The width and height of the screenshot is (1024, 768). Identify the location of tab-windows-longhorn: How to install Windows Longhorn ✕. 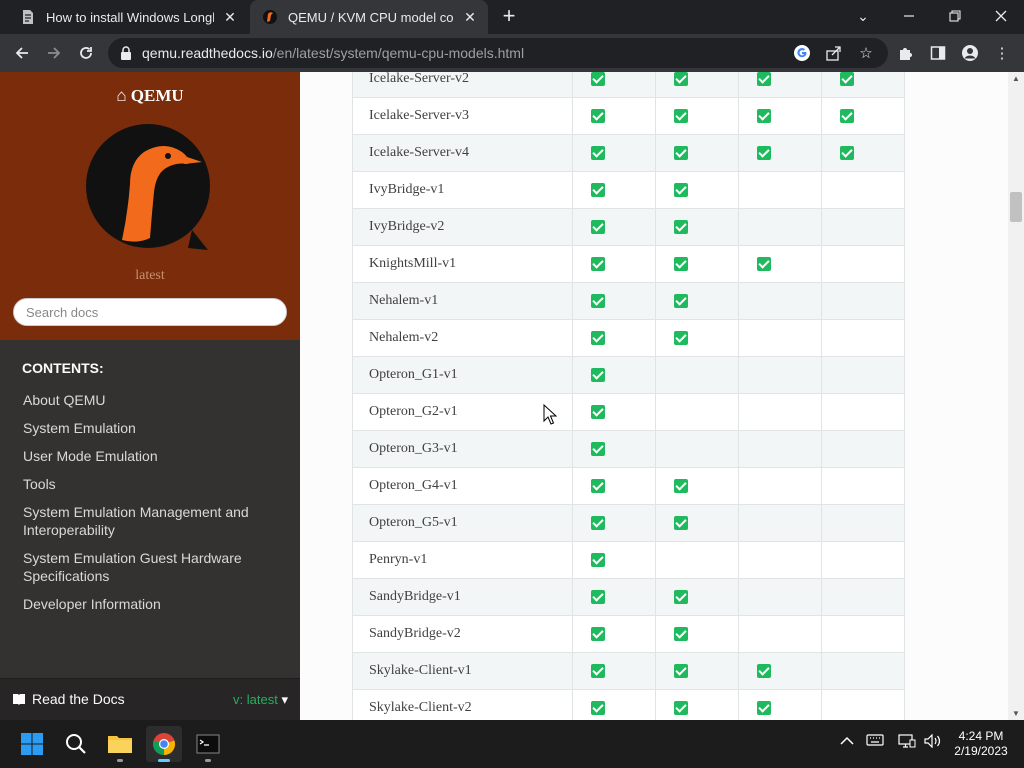
(128, 17).